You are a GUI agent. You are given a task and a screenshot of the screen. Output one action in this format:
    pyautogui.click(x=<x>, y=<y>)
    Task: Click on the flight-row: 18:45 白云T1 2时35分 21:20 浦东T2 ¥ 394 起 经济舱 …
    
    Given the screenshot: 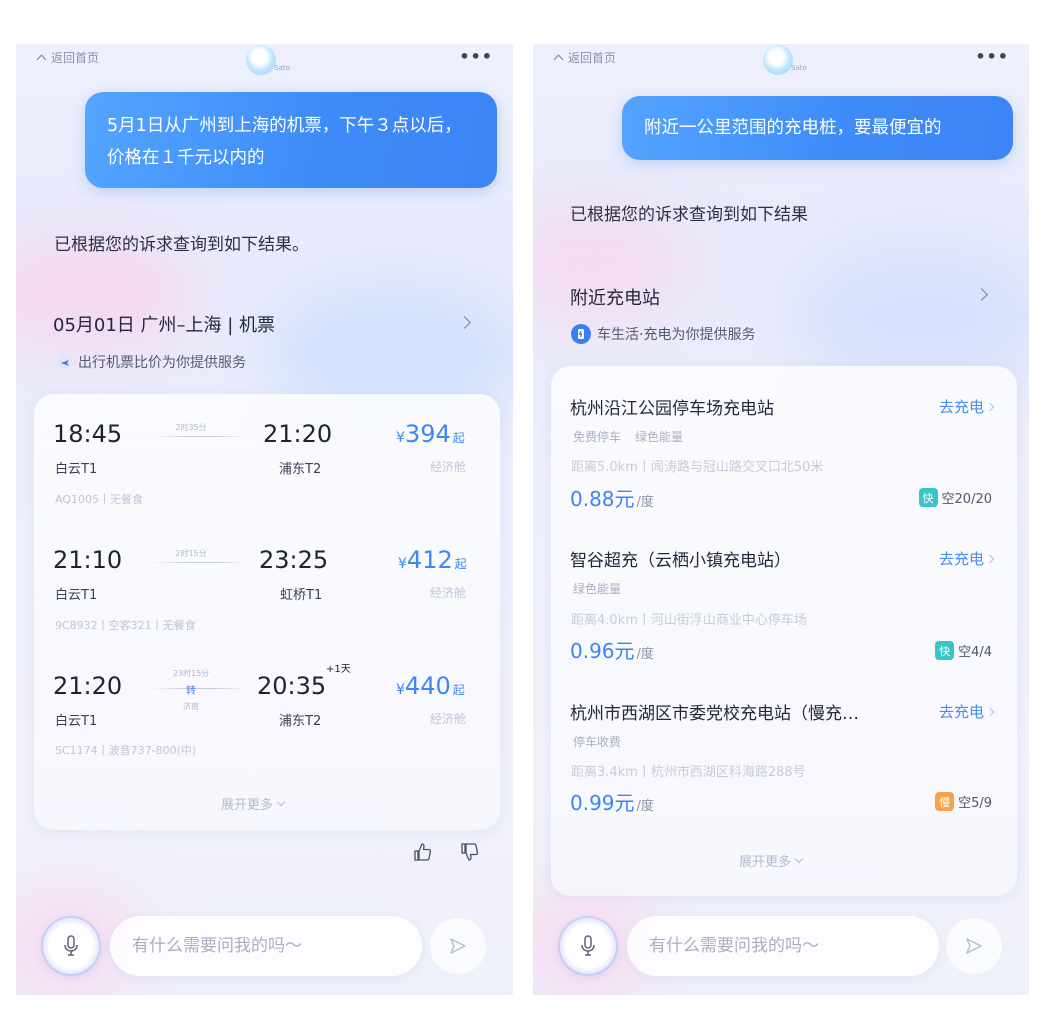 What is the action you would take?
    pyautogui.click(x=267, y=480)
    